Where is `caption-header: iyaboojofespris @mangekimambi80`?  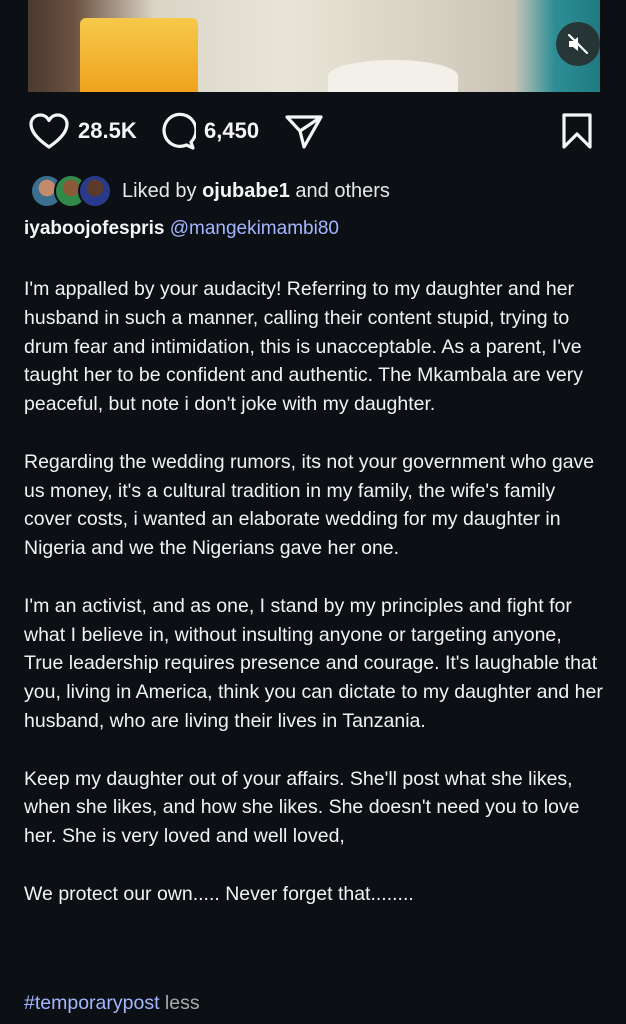 caption-header: iyaboojofespris @mangekimambi80 is located at coordinates (181, 229).